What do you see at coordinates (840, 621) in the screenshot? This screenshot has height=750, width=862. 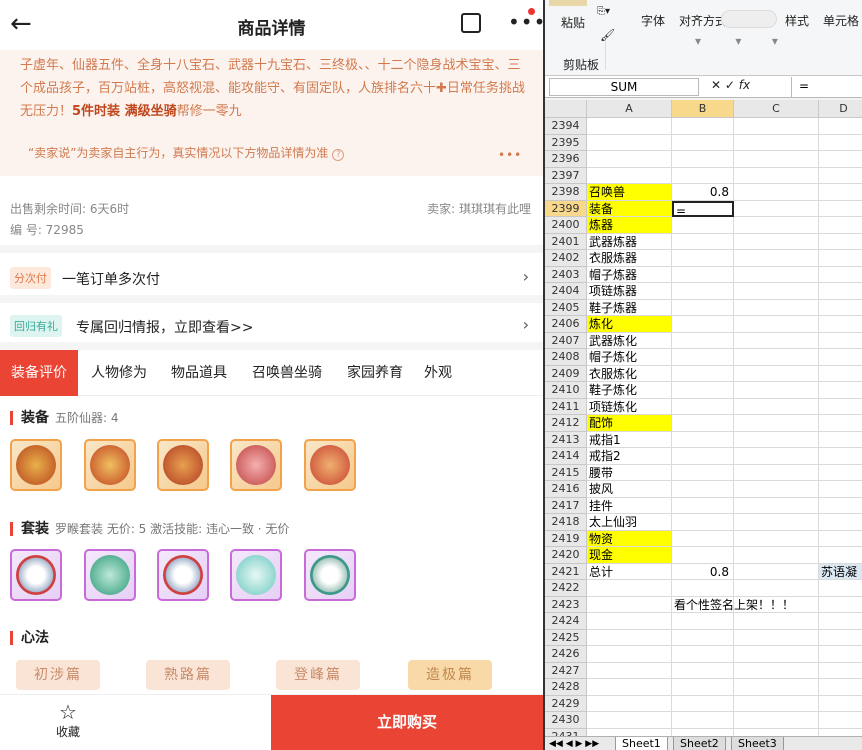 I see `cell-D2424` at bounding box center [840, 621].